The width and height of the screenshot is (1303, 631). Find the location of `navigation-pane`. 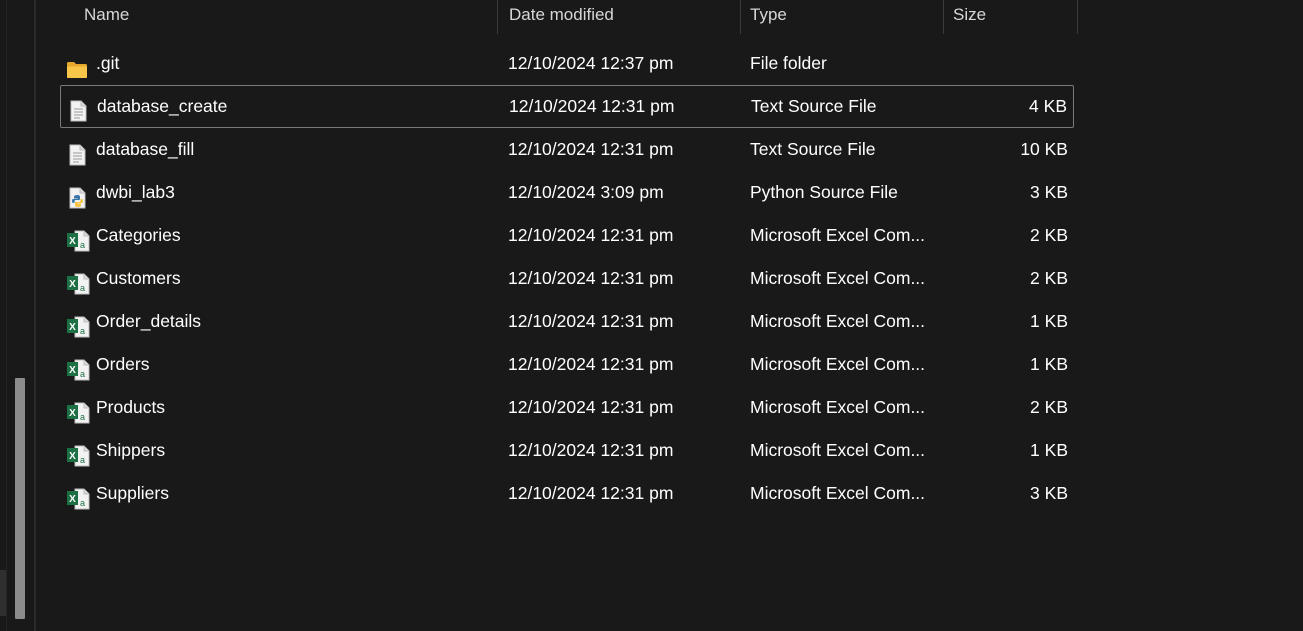

navigation-pane is located at coordinates (18, 315).